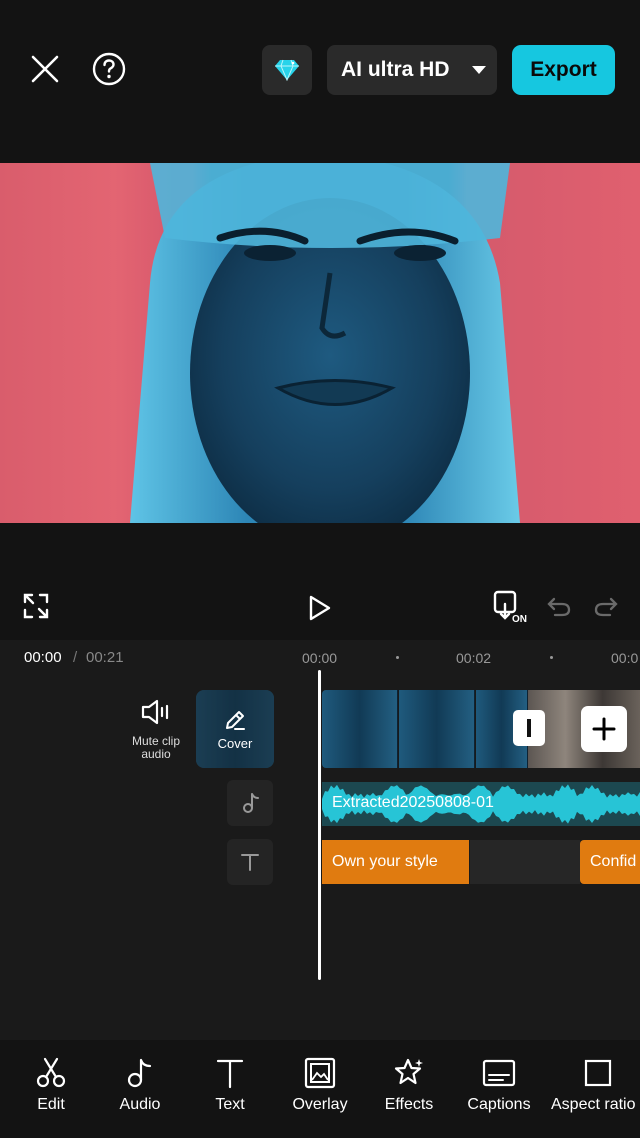 The width and height of the screenshot is (640, 1138). I want to click on premium-button, so click(287, 70).